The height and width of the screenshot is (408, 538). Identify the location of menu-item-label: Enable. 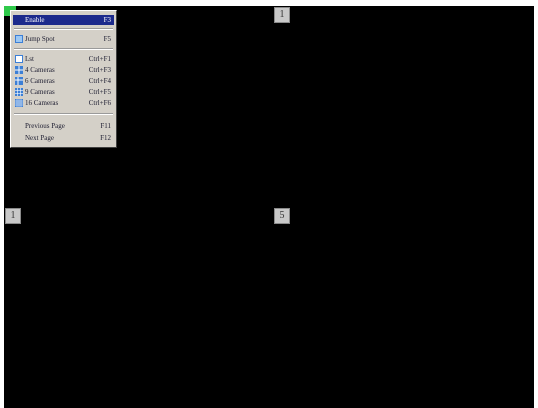
(35, 20).